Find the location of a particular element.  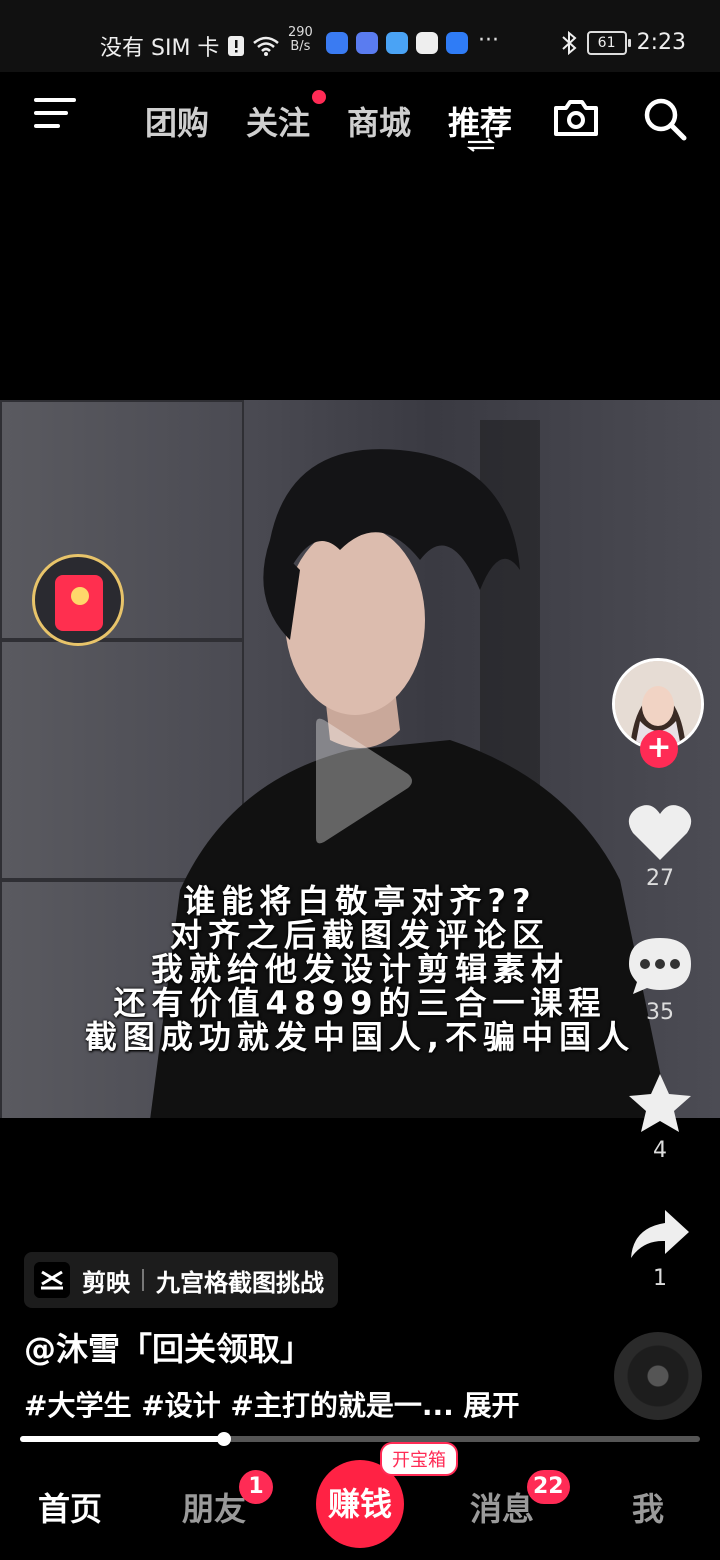

caption-line: 对齐之后截图发评论区 is located at coordinates (359, 935).